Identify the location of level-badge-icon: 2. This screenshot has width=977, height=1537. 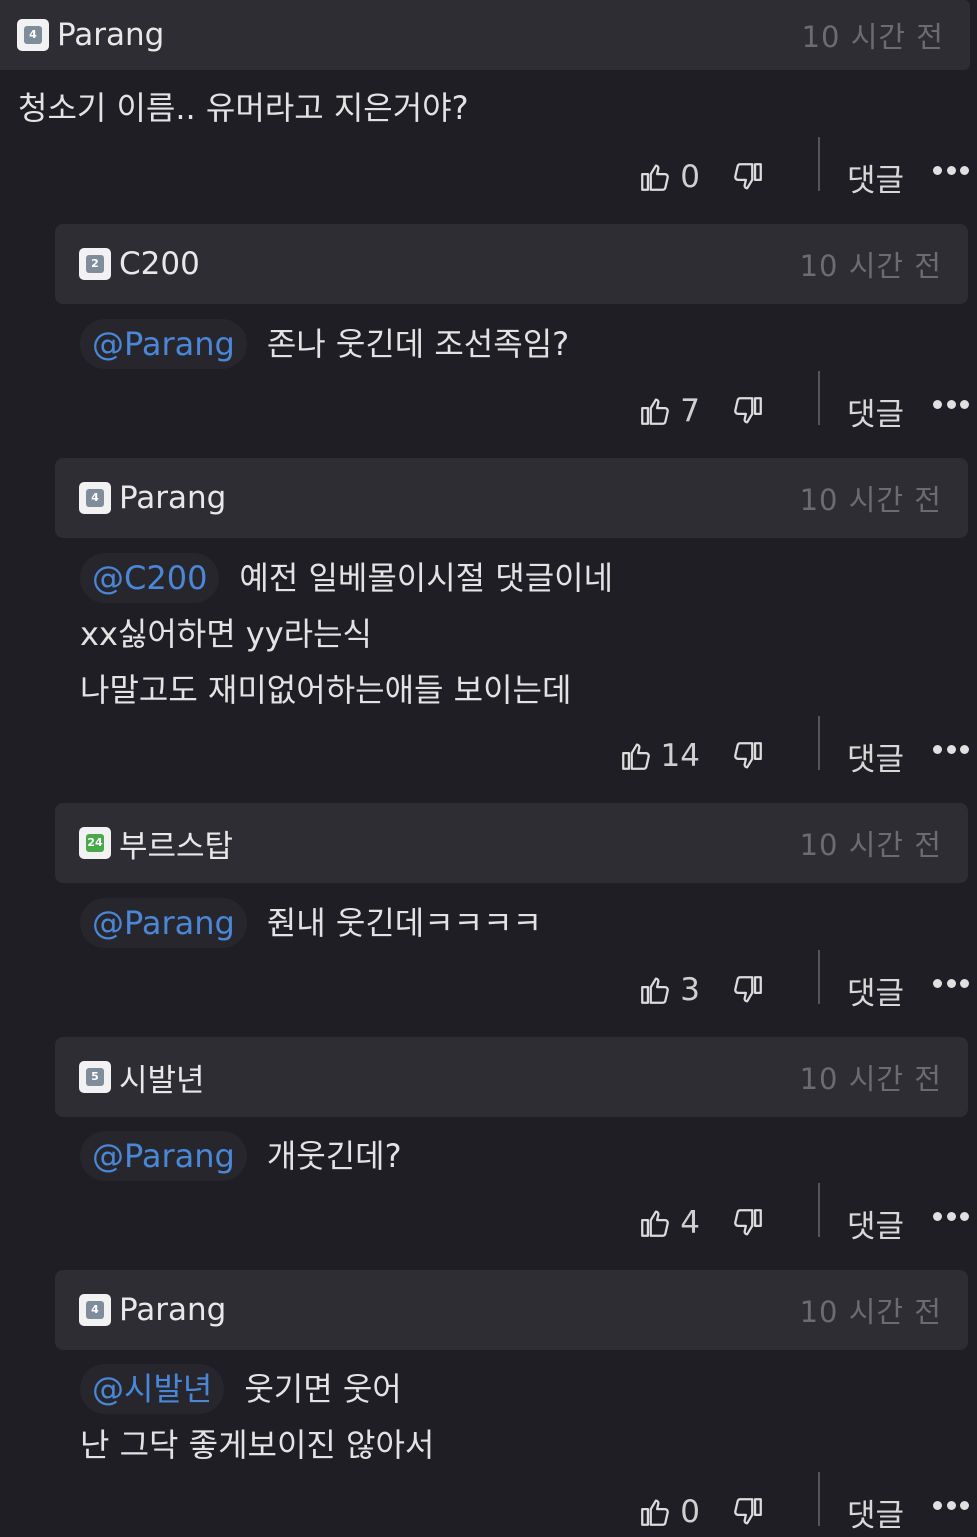
(95, 264).